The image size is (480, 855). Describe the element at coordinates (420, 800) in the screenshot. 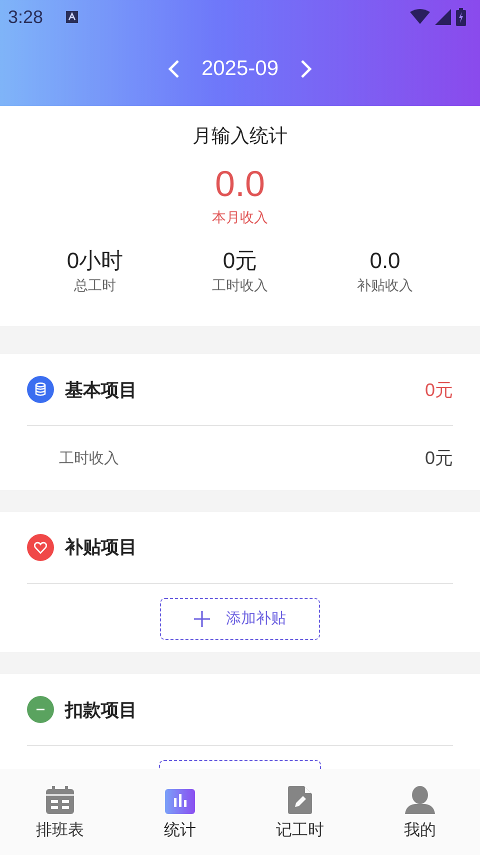

I see `person-icon` at that location.